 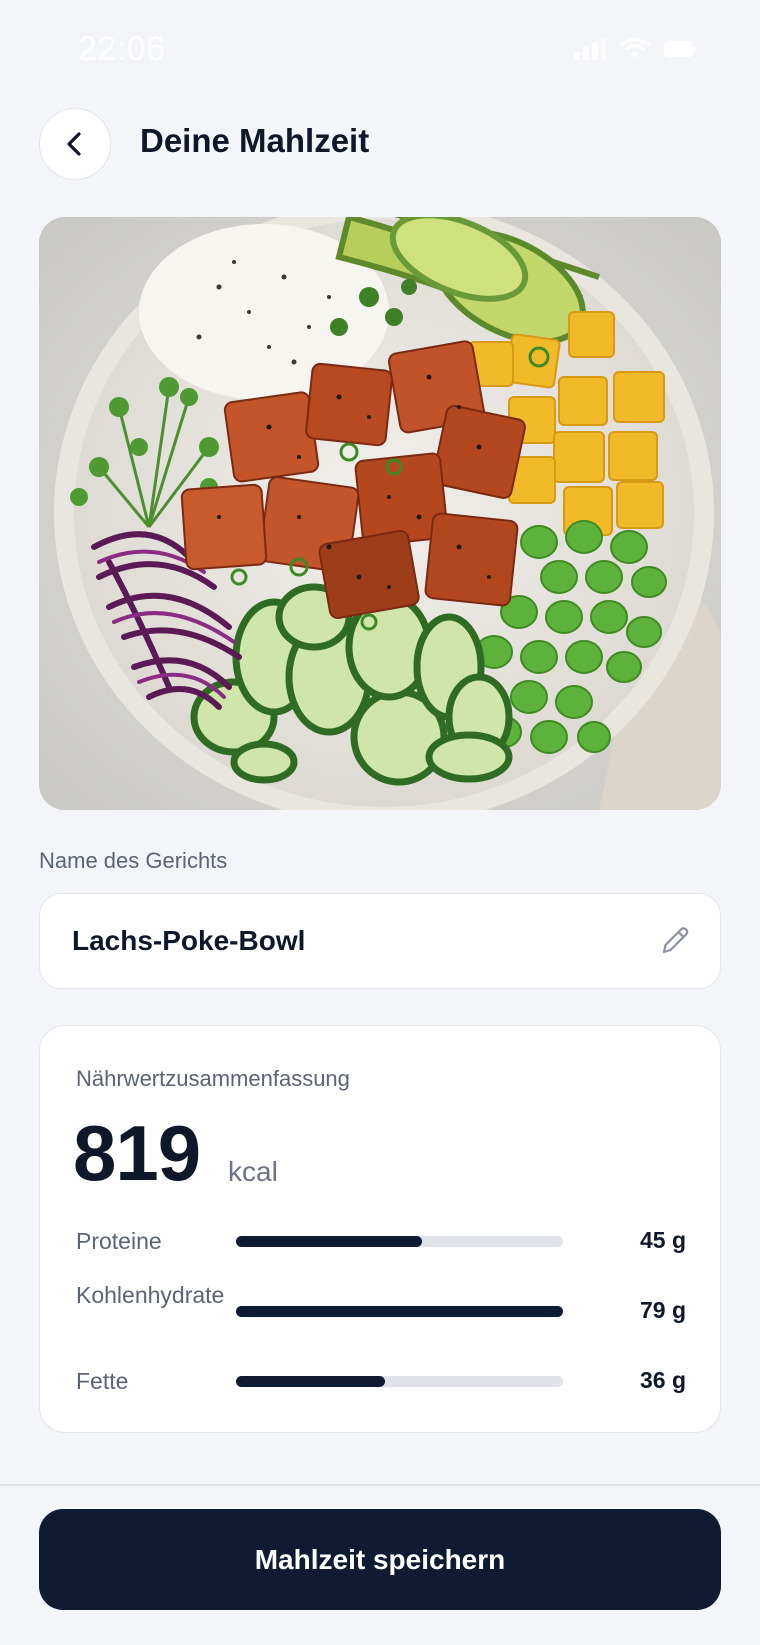 I want to click on chevron-left-icon, so click(x=74, y=144).